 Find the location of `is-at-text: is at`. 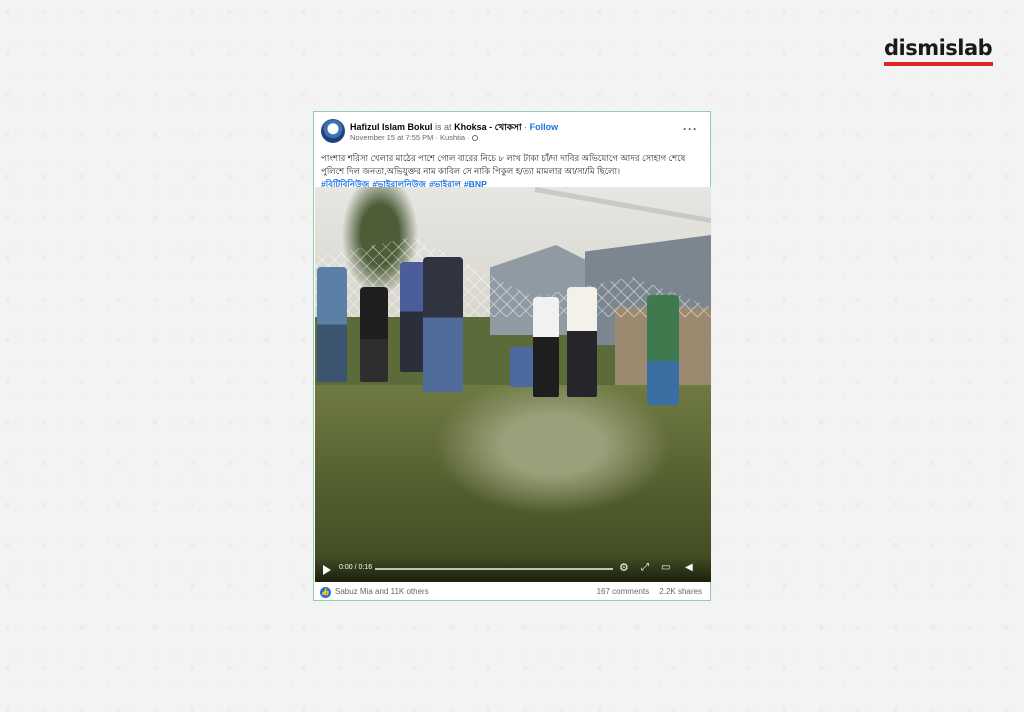

is-at-text: is at is located at coordinates (443, 127).